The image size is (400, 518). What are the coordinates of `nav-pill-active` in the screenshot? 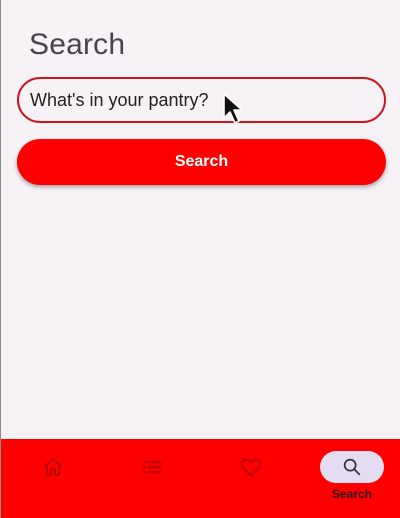 It's located at (352, 467).